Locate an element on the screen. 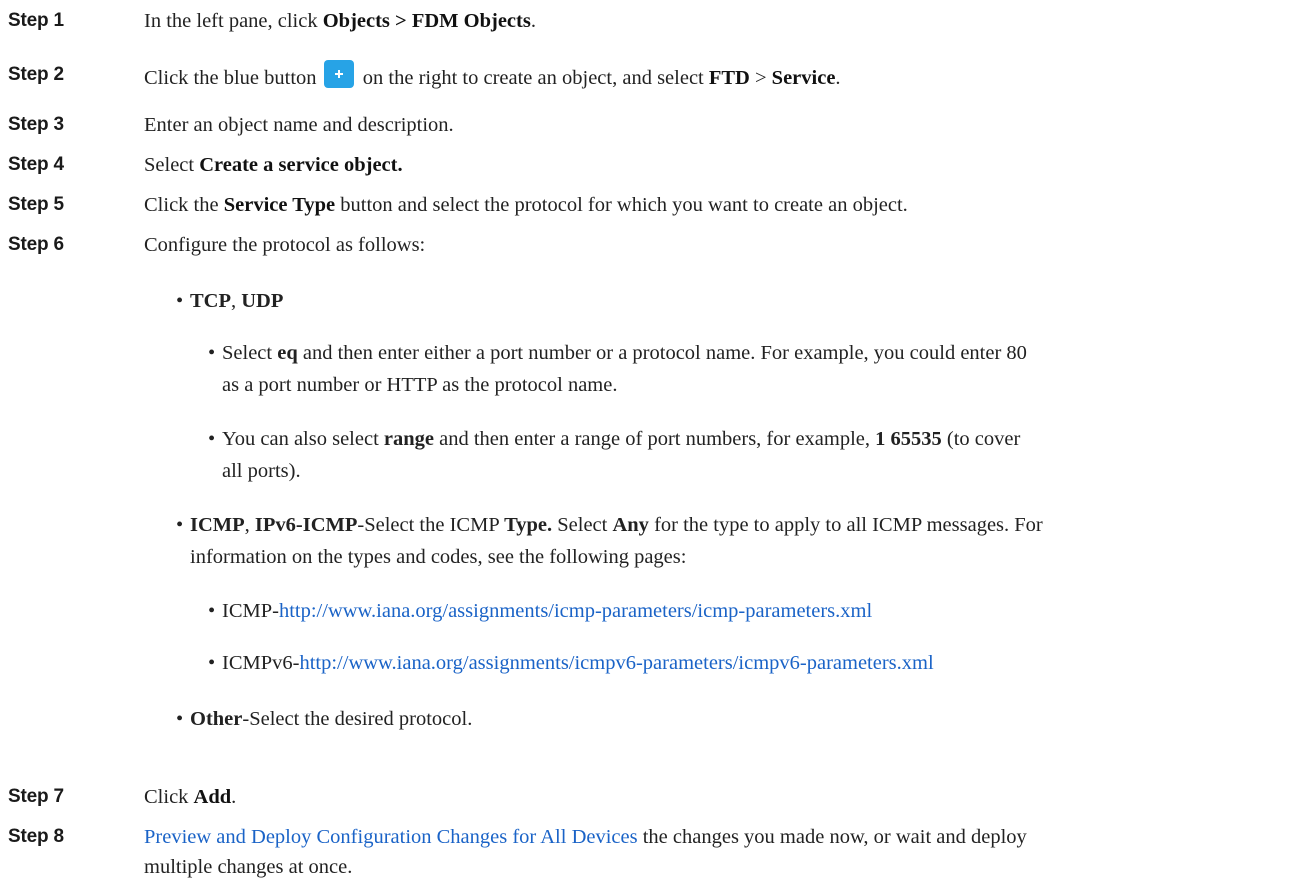 The height and width of the screenshot is (890, 1305). list-item-other: • Other-Select the desired protocol. is located at coordinates (324, 719).